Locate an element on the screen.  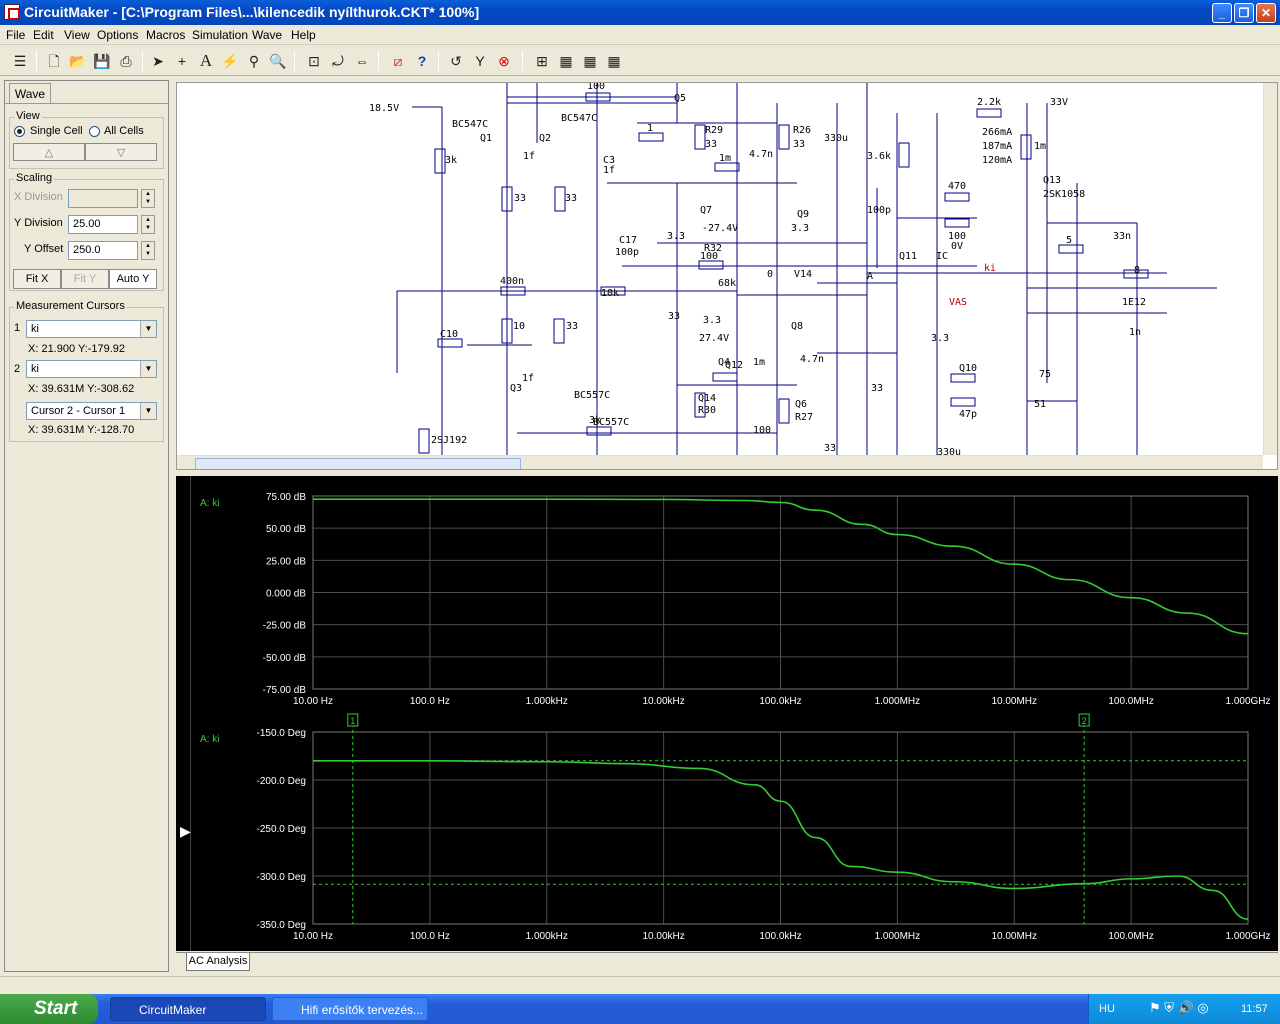
new-icon: 🗋 is located at coordinates (54, 61).